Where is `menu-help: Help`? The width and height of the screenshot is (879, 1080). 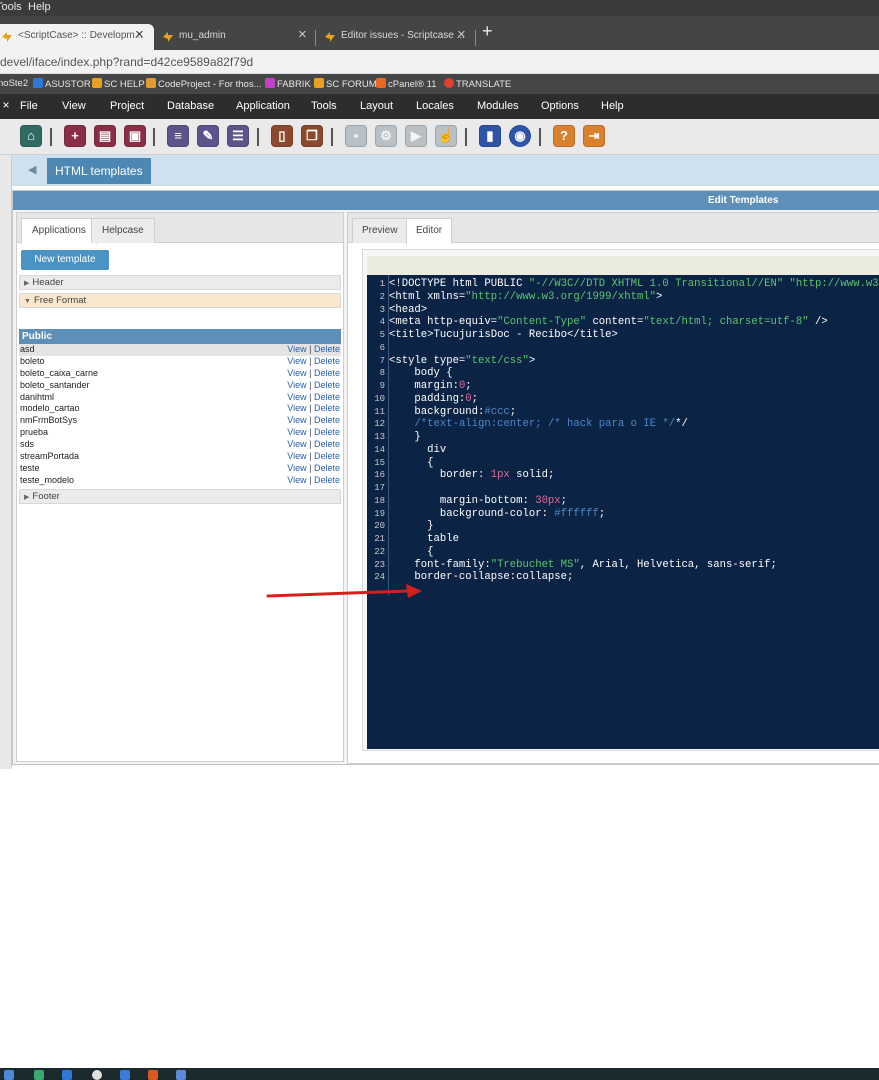 menu-help: Help is located at coordinates (612, 106).